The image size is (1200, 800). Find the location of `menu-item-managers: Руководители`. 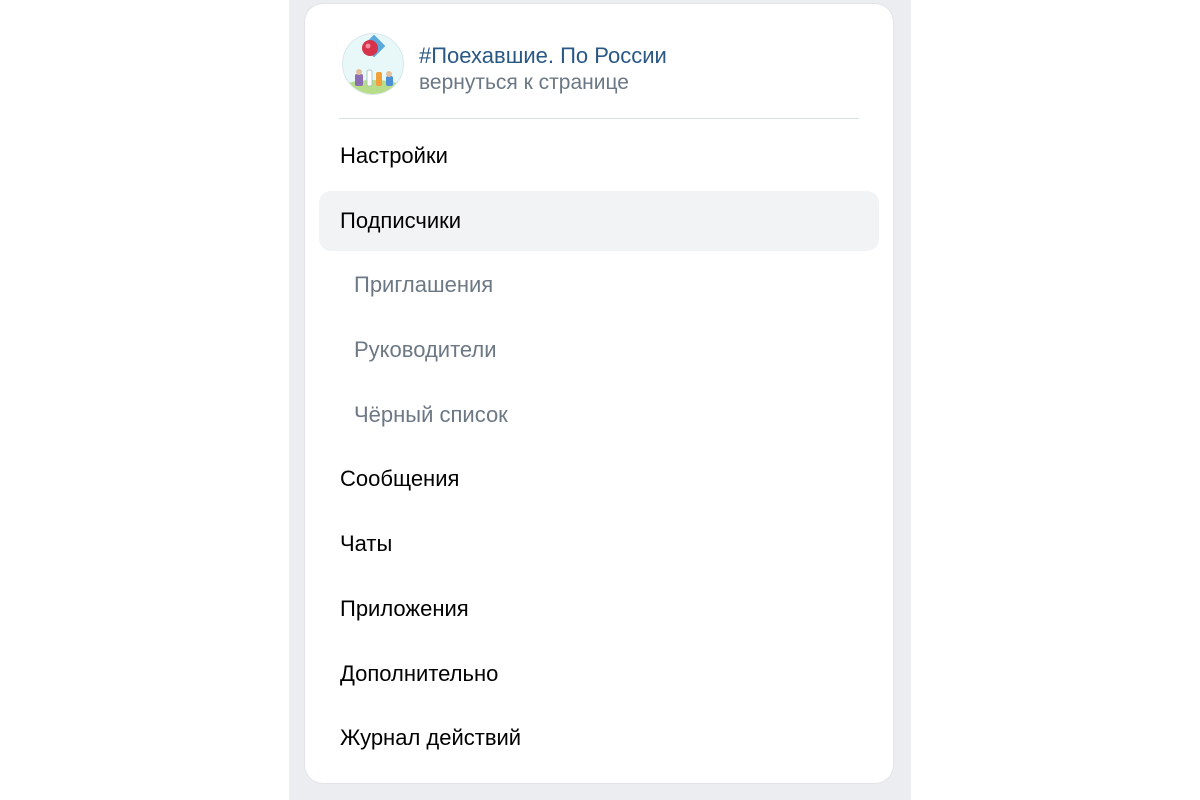

menu-item-managers: Руководители is located at coordinates (599, 350).